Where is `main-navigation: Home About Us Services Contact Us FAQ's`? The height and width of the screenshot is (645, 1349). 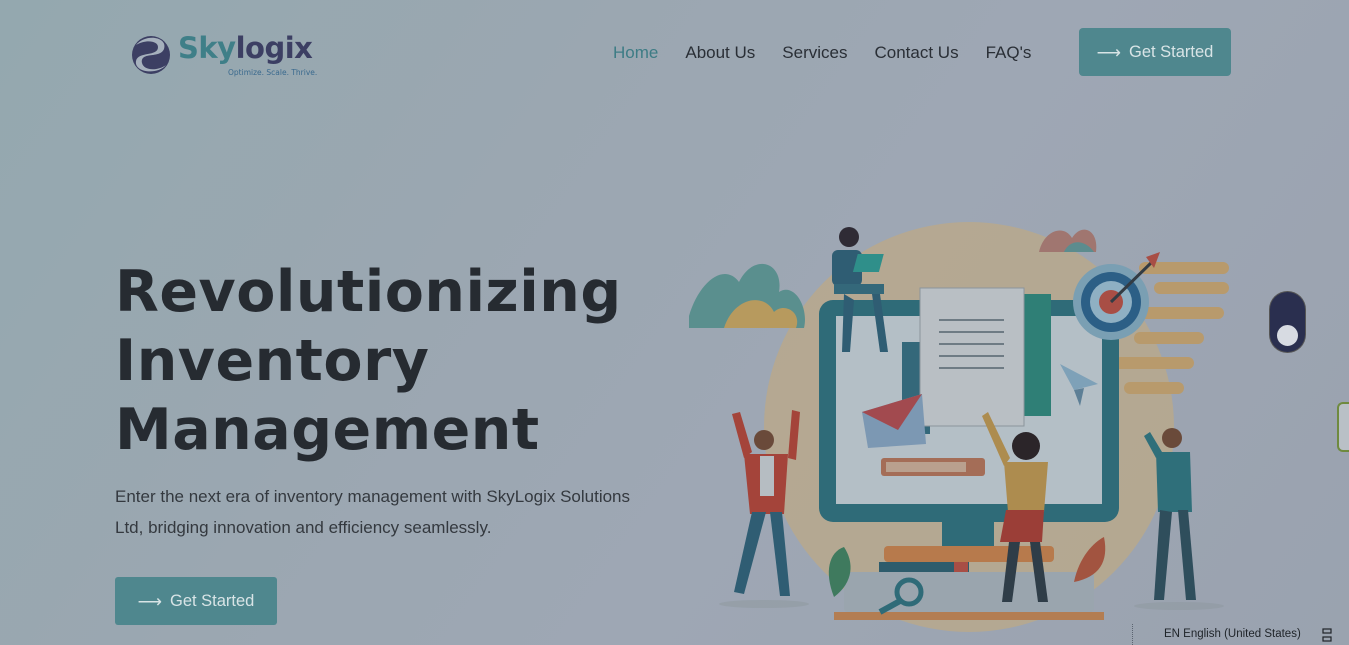
main-navigation: Home About Us Services Contact Us FAQ's is located at coordinates (835, 53).